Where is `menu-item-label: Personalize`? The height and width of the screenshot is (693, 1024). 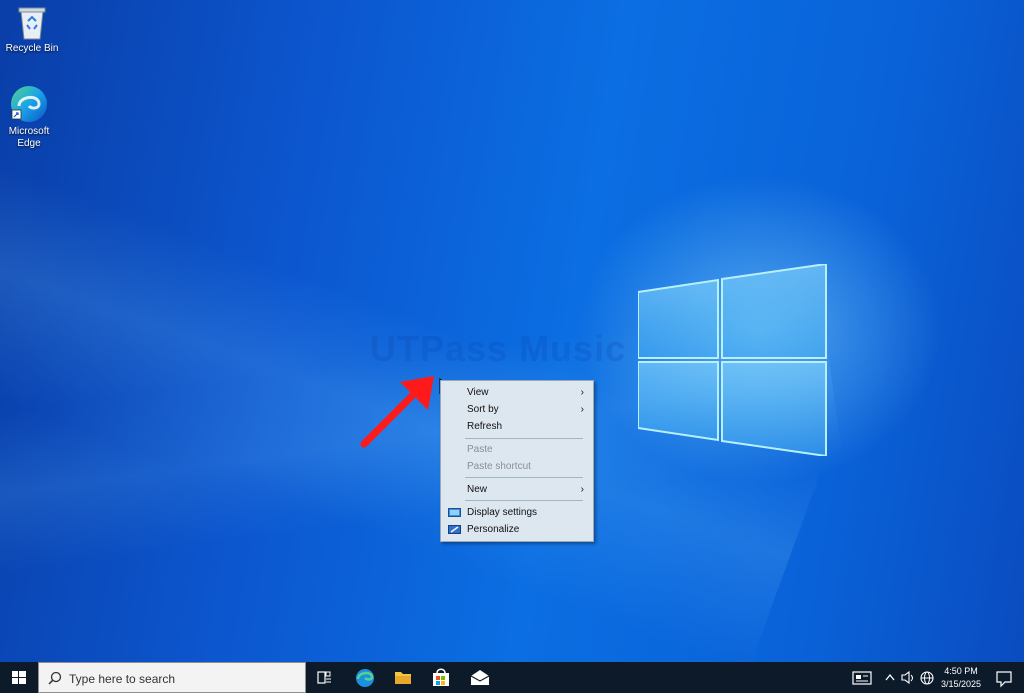
menu-item-label: Personalize is located at coordinates (493, 529).